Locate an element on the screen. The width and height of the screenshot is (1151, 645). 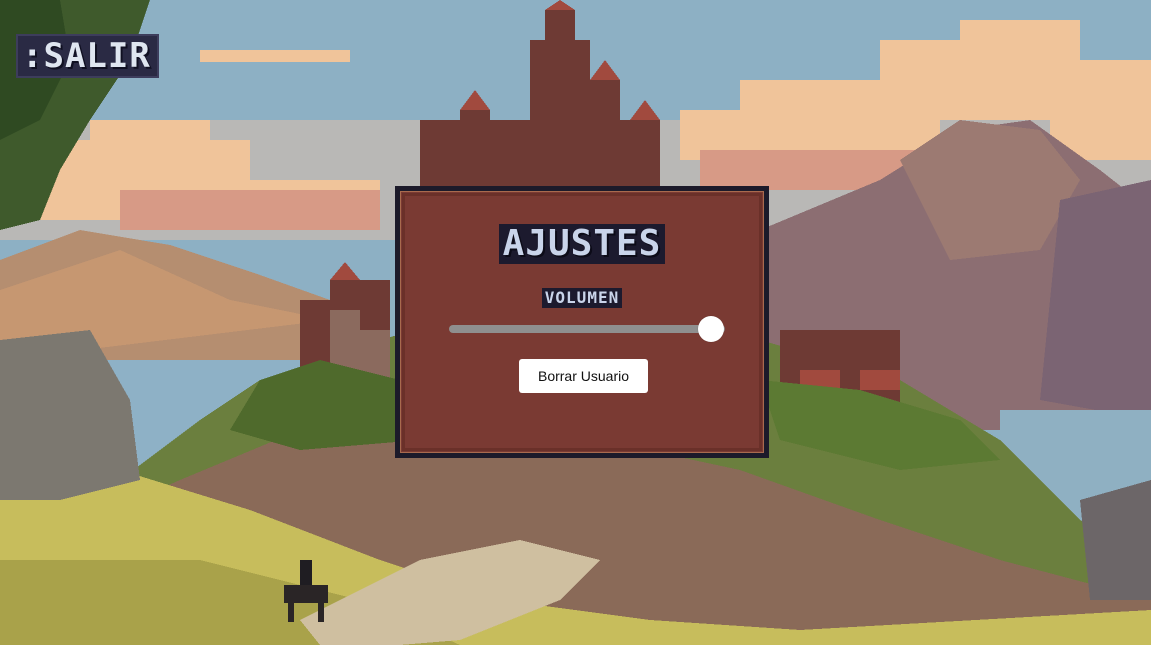
volume-slider-thumb is located at coordinates (711, 329).